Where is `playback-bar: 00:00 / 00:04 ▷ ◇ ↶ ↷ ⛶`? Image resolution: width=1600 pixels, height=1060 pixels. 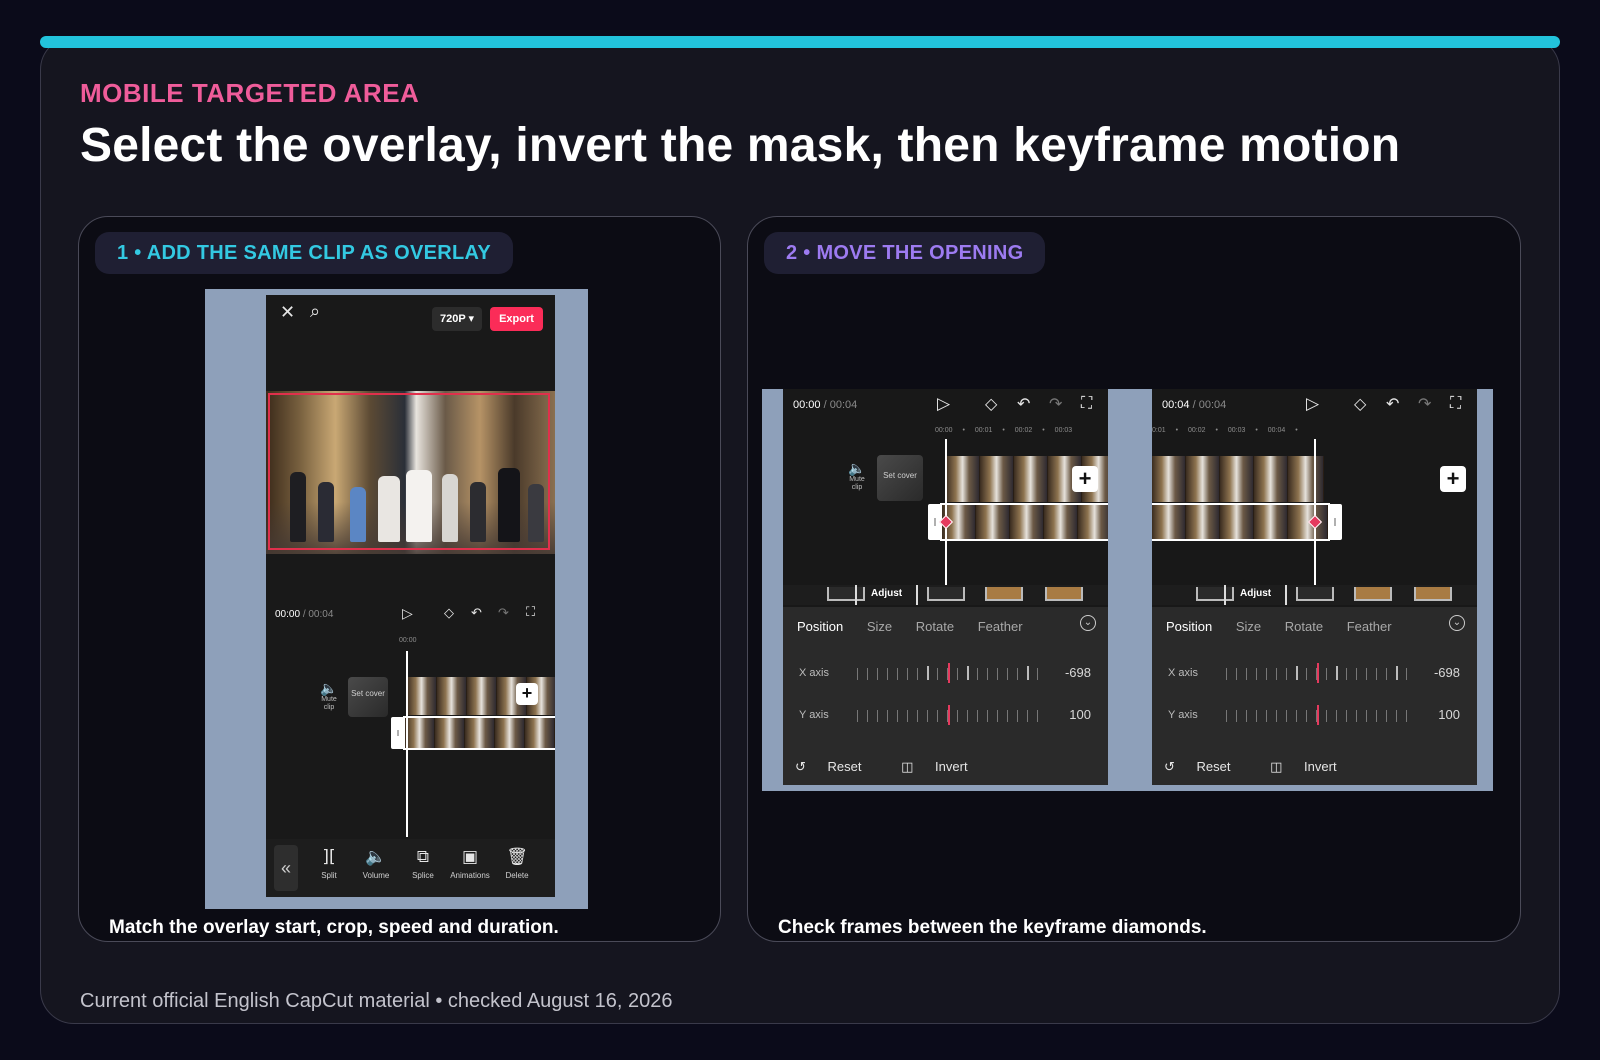 playback-bar: 00:00 / 00:04 ▷ ◇ ↶ ↷ ⛶ is located at coordinates (410, 615).